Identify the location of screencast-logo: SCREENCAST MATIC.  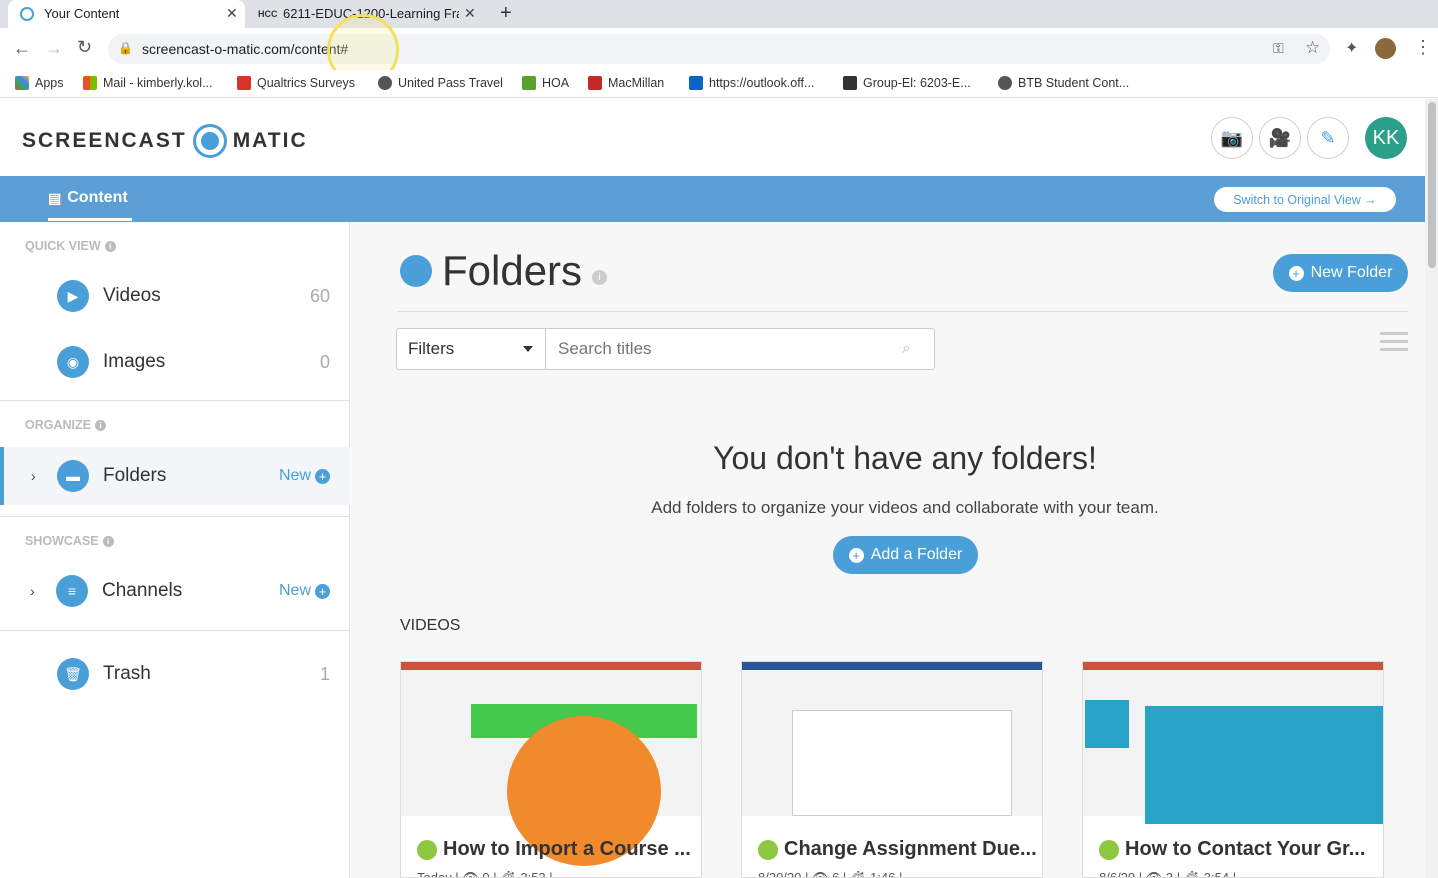
(165, 141).